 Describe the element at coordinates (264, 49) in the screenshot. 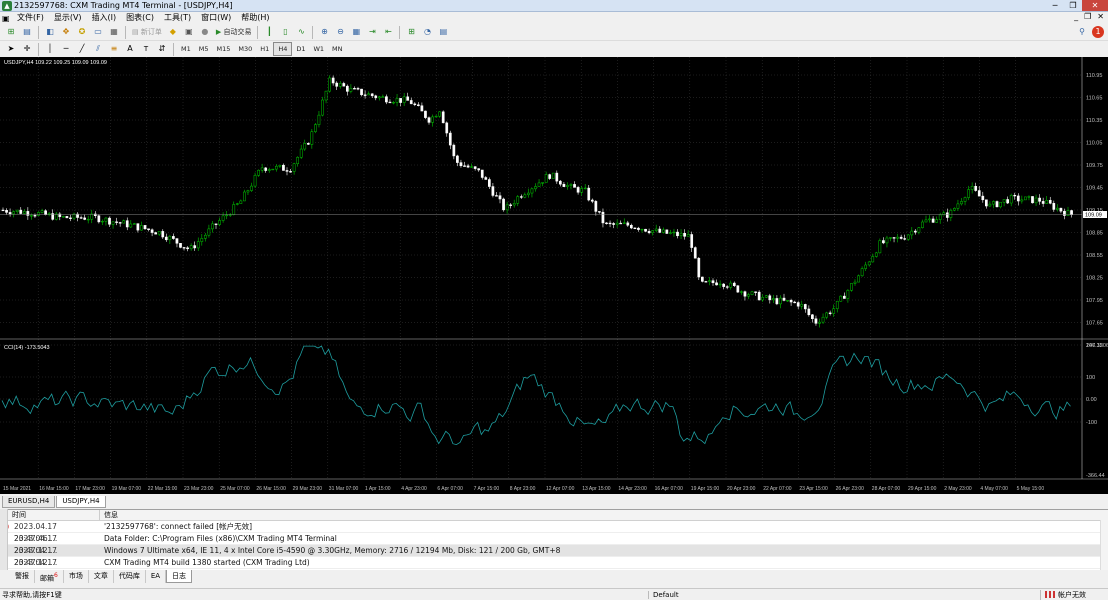

I see `timeframe-h1: H1` at that location.